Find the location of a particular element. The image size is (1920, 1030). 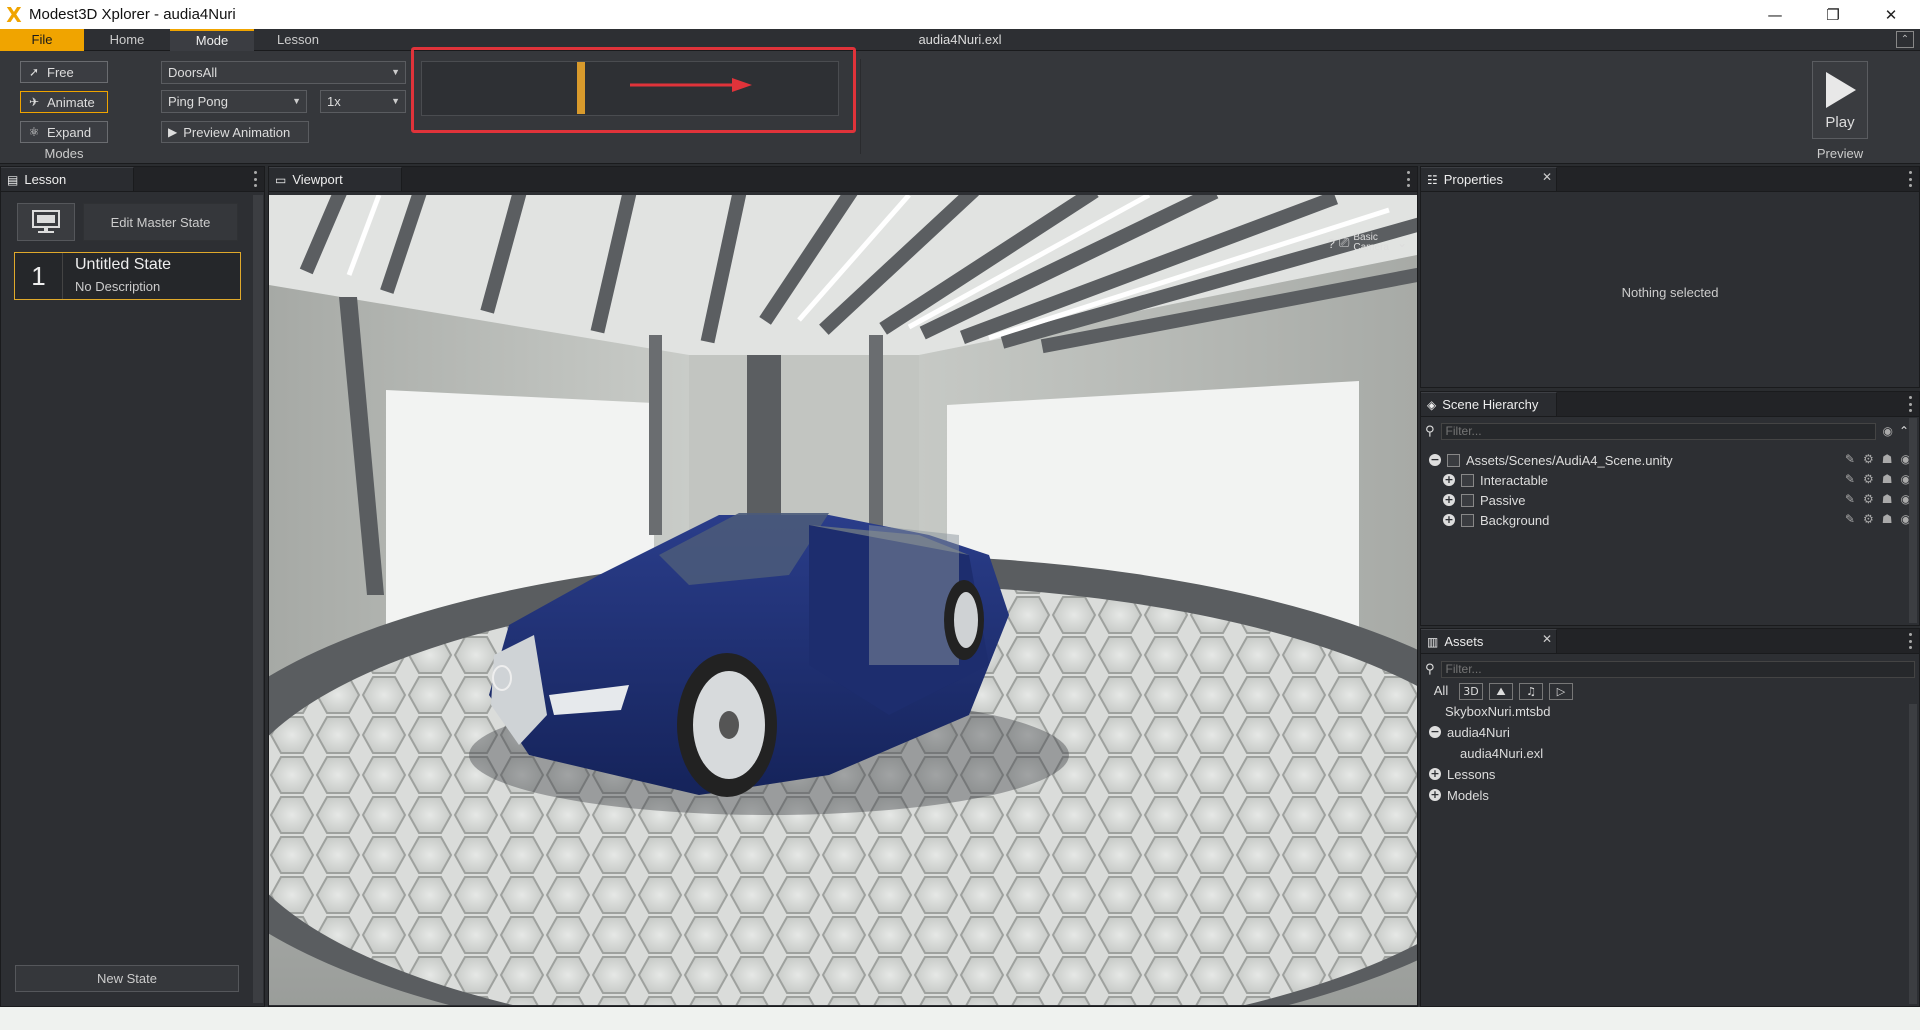

target-icon: ◉ is located at coordinates (1887, 431).